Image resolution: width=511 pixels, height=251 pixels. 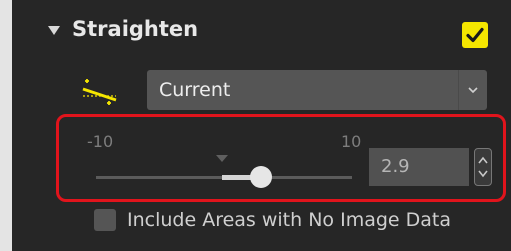 What do you see at coordinates (317, 90) in the screenshot?
I see `straighten-mode-dropdown: Current` at bounding box center [317, 90].